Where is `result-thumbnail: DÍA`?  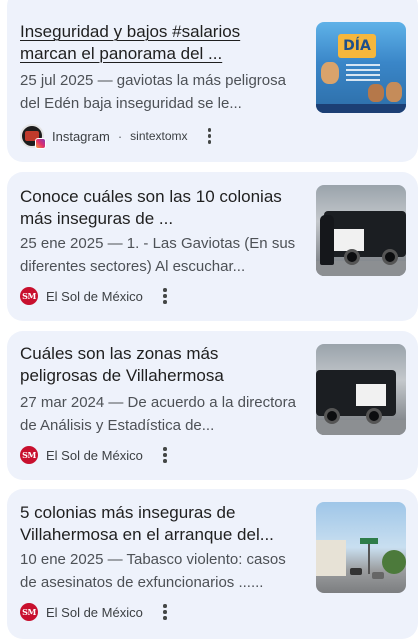 result-thumbnail: DÍA is located at coordinates (361, 67).